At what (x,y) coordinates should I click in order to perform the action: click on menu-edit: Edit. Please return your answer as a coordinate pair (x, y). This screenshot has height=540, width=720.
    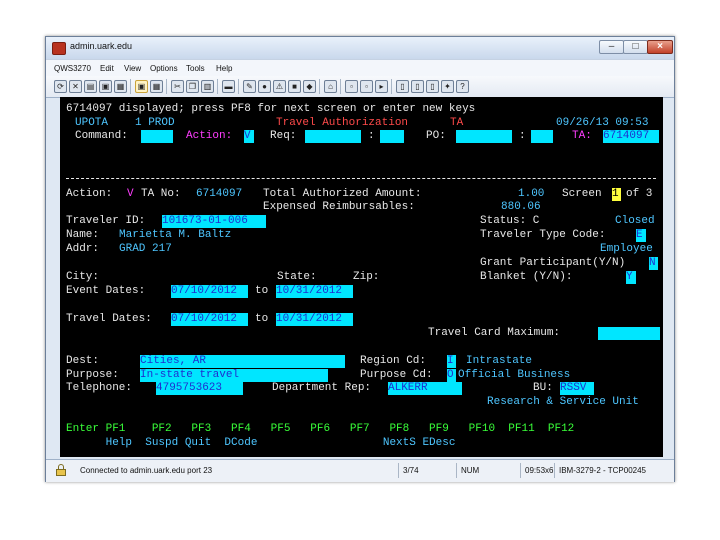
    Looking at the image, I should click on (107, 68).